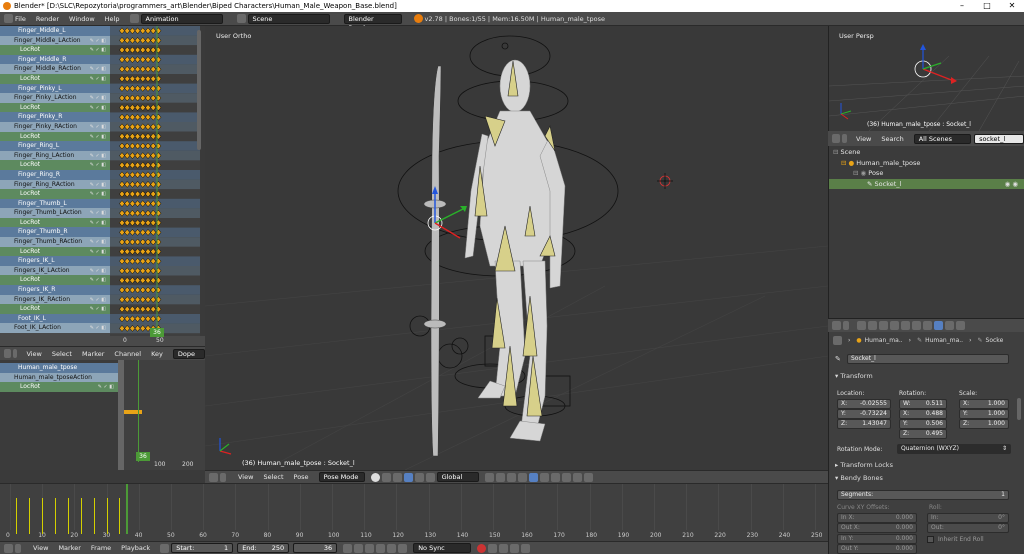  Describe the element at coordinates (161, 415) in the screenshot. I see `graph-editor-area: 36 100 200` at that location.